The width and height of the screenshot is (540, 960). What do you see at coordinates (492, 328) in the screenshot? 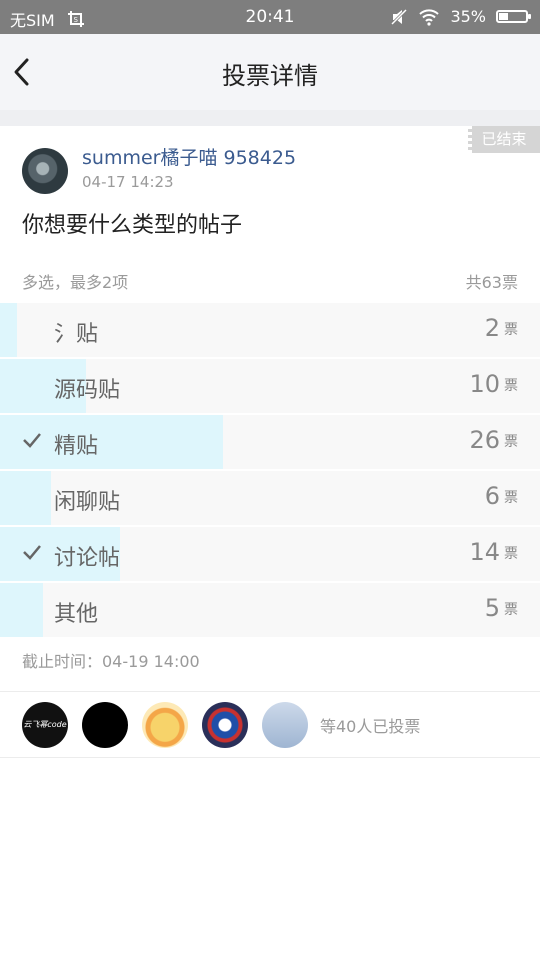
I see `vote-option-number: 2` at bounding box center [492, 328].